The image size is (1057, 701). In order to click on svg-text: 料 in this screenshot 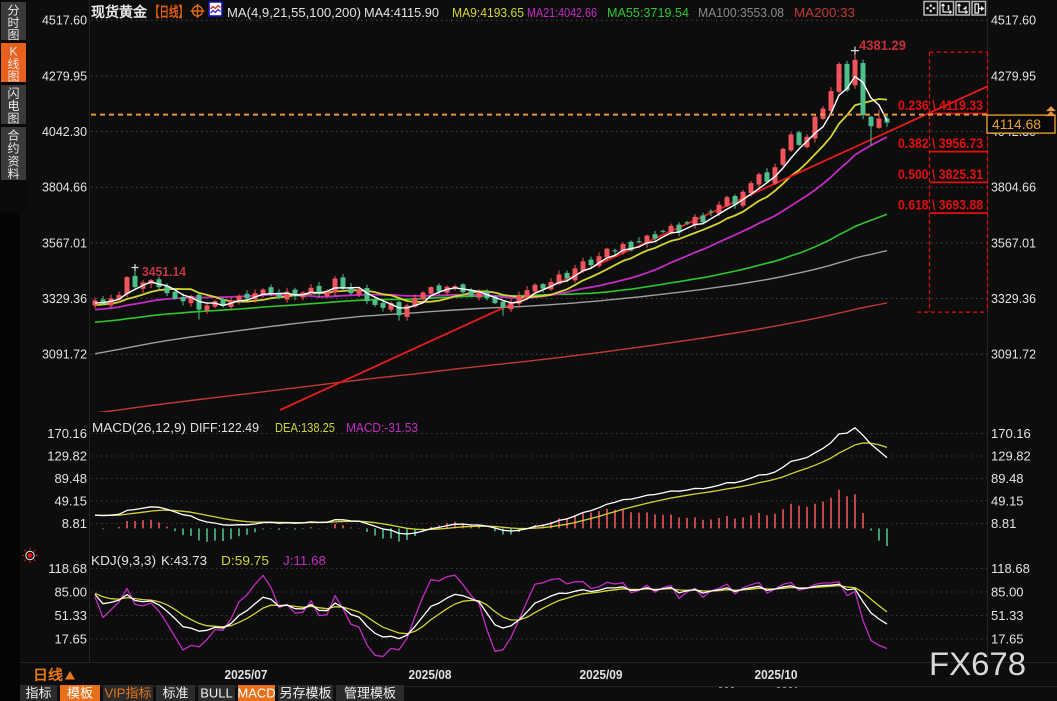, I will do `click(13, 174)`.